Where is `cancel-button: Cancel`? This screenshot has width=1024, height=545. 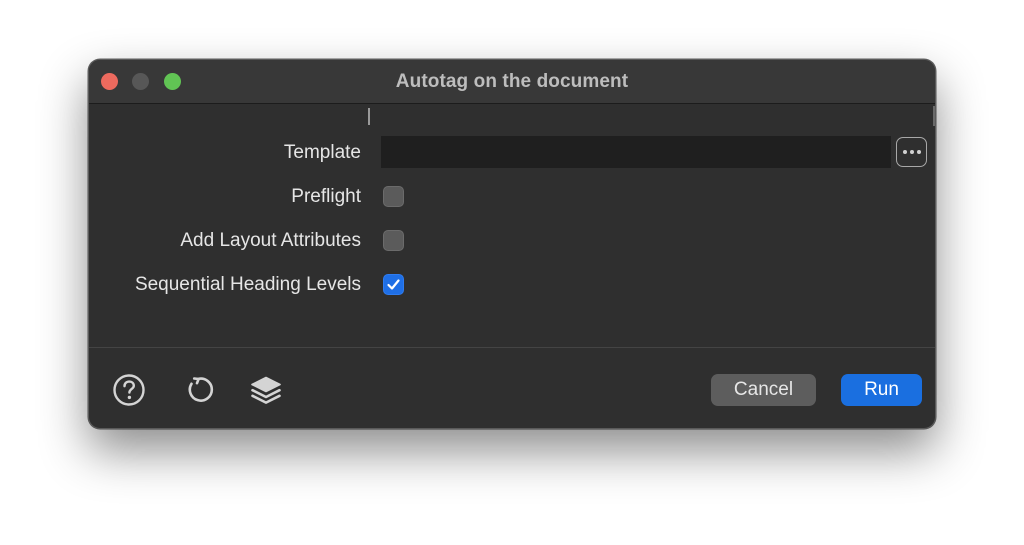
cancel-button: Cancel is located at coordinates (763, 390).